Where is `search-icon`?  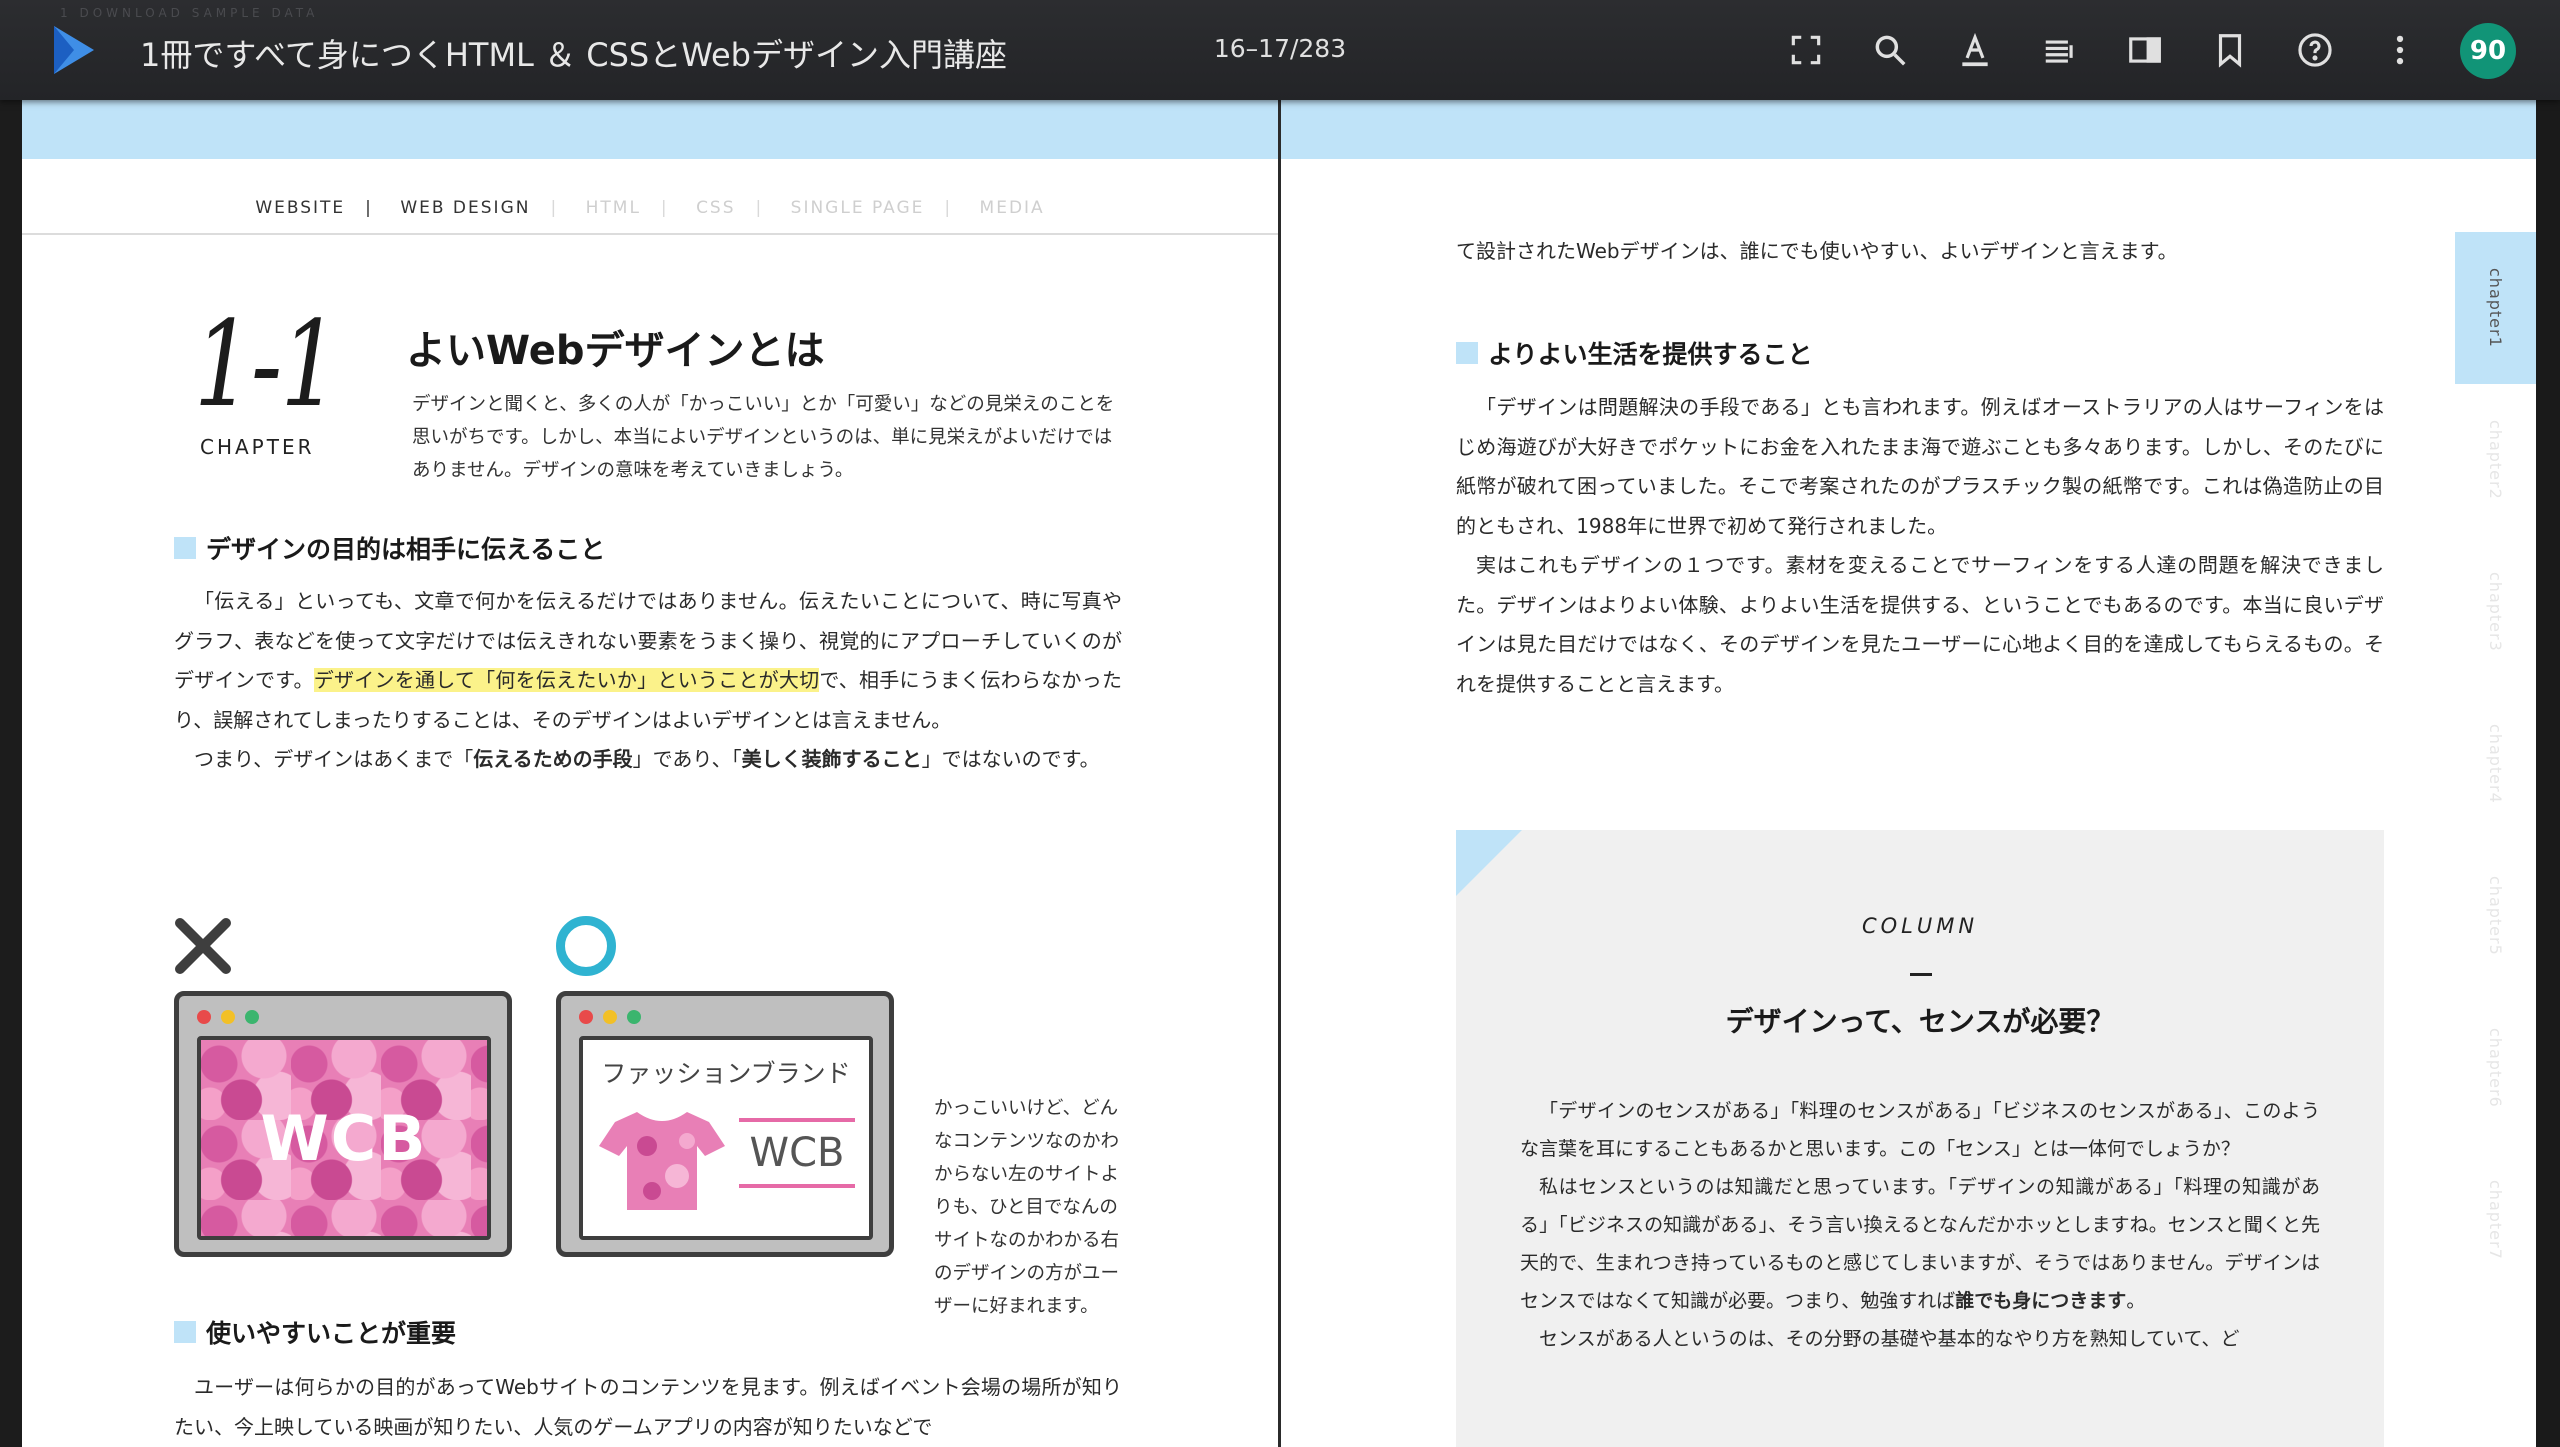
search-icon is located at coordinates (1890, 50).